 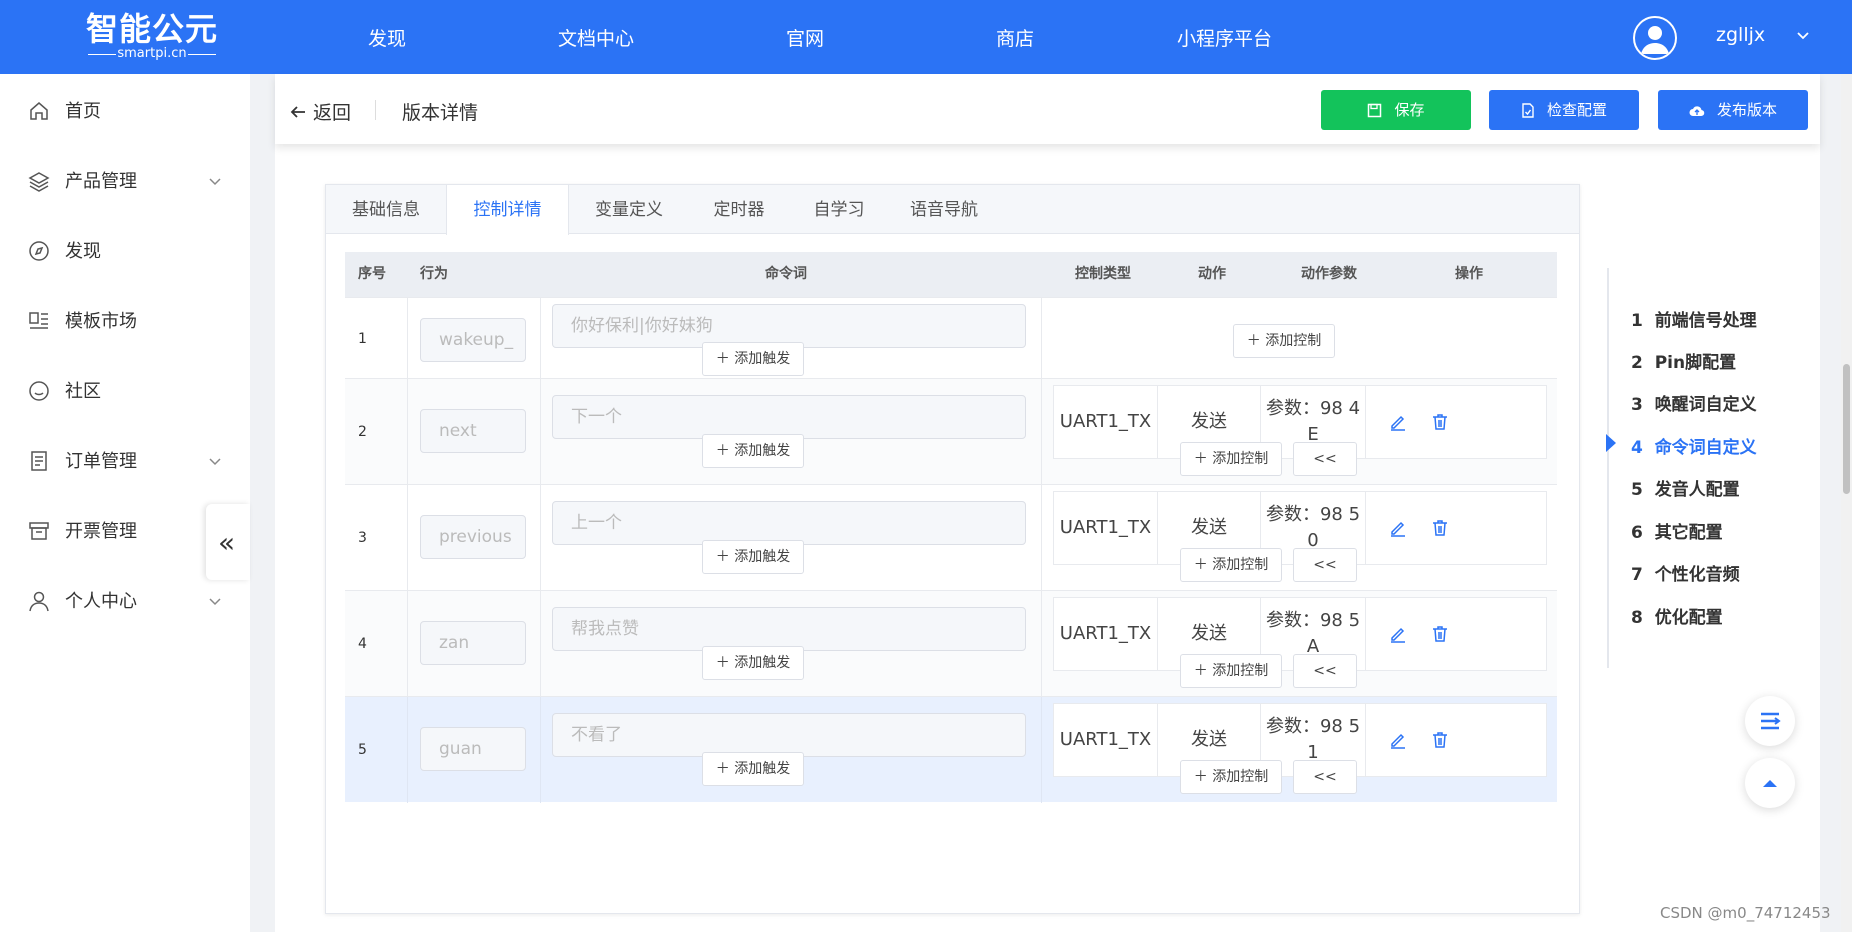 I want to click on col-act-param: 动作参数, so click(x=1329, y=274).